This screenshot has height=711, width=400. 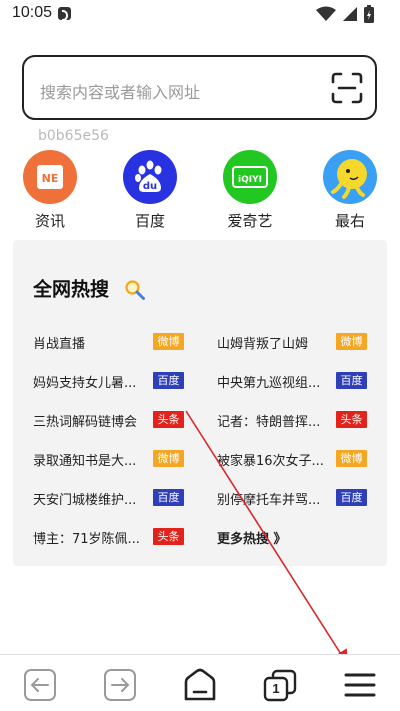 What do you see at coordinates (349, 221) in the screenshot?
I see `shortcut-label: 最右` at bounding box center [349, 221].